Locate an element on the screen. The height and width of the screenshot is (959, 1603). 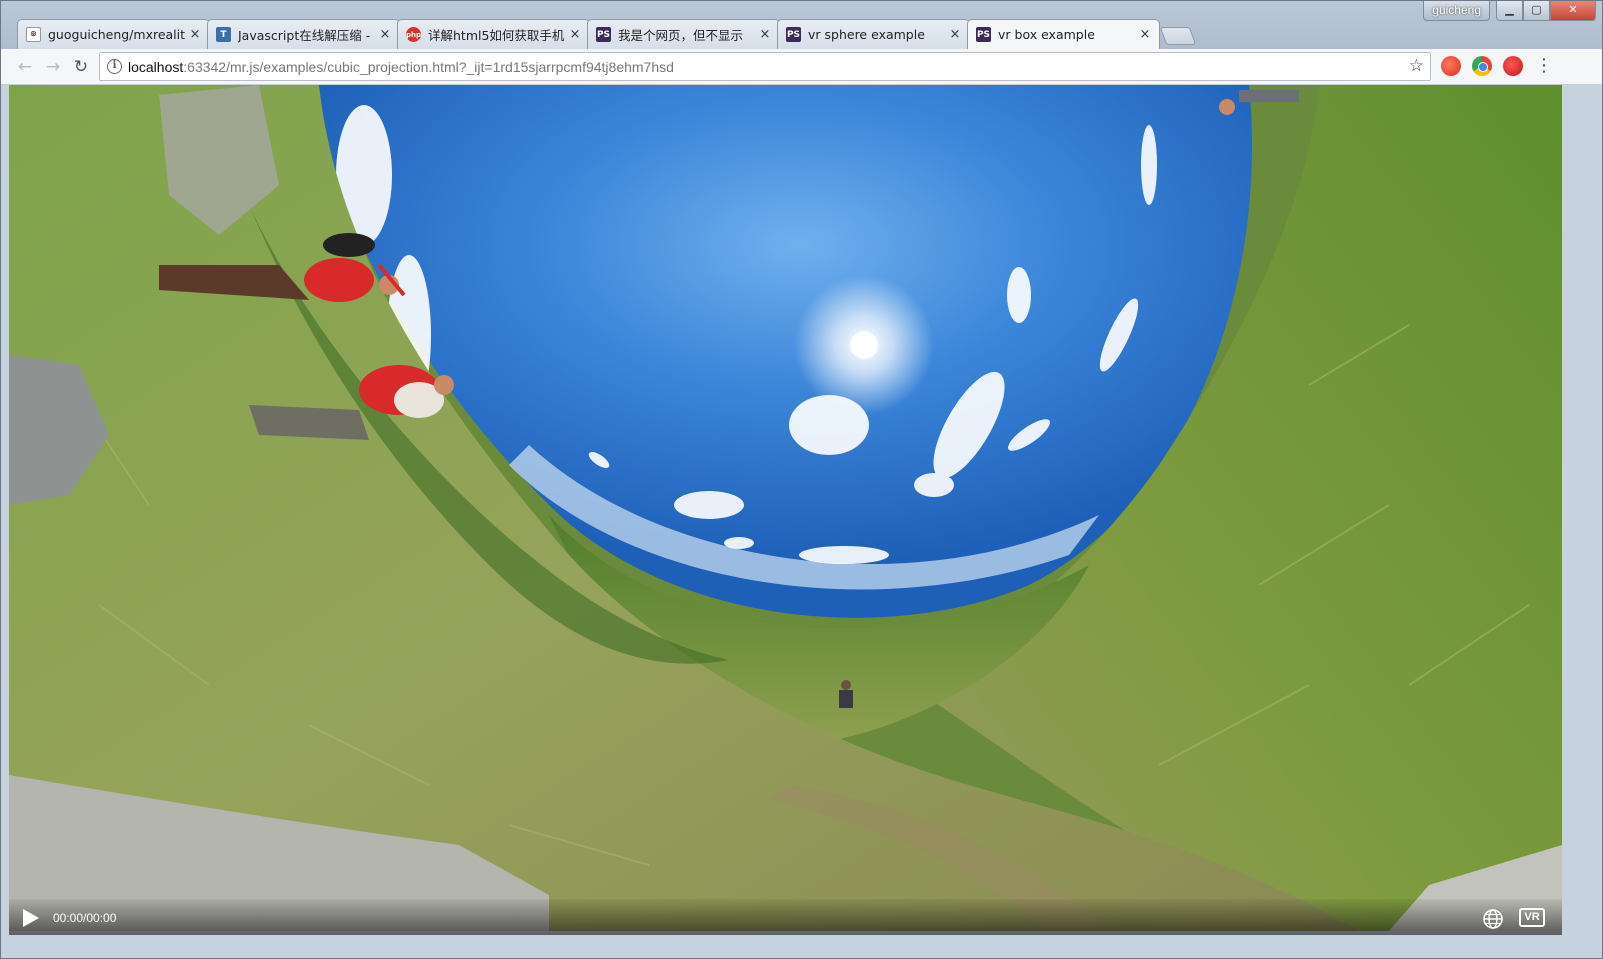
tab-label: vr box example is located at coordinates (1046, 34).